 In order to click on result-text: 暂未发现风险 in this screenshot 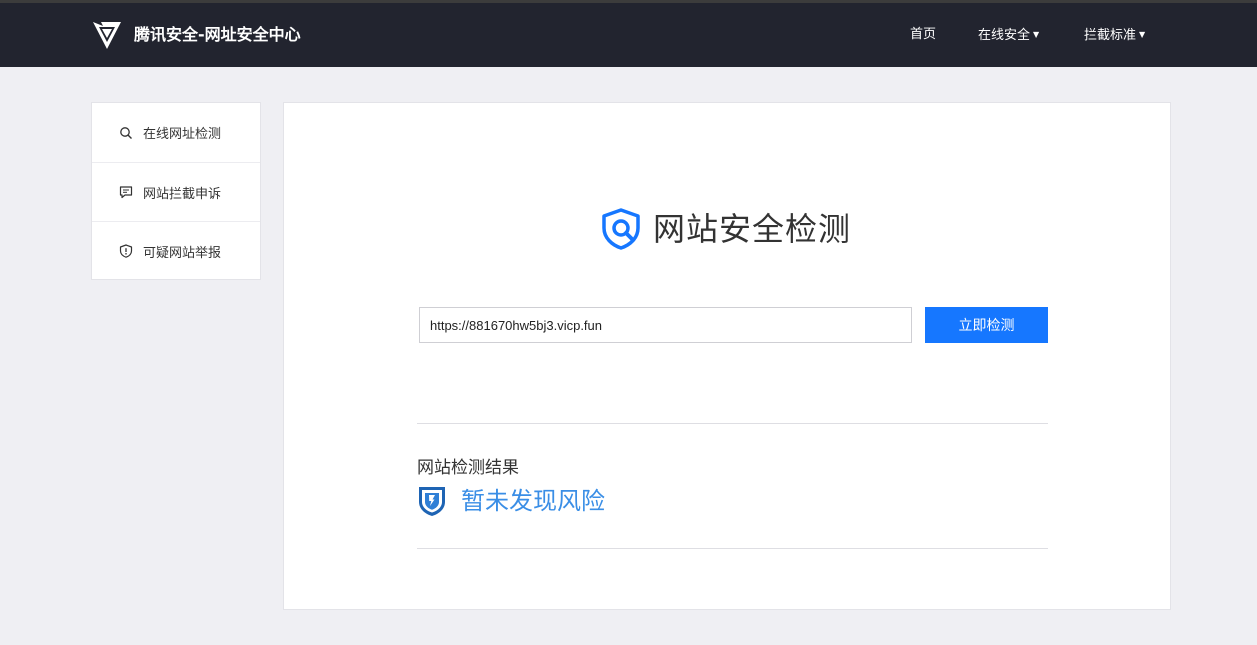, I will do `click(533, 501)`.